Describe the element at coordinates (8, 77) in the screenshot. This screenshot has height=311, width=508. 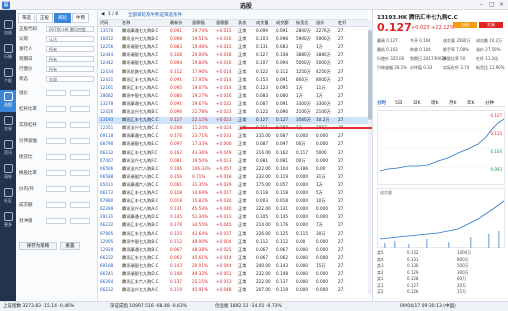
I see `nav-item-2: 个股` at that location.